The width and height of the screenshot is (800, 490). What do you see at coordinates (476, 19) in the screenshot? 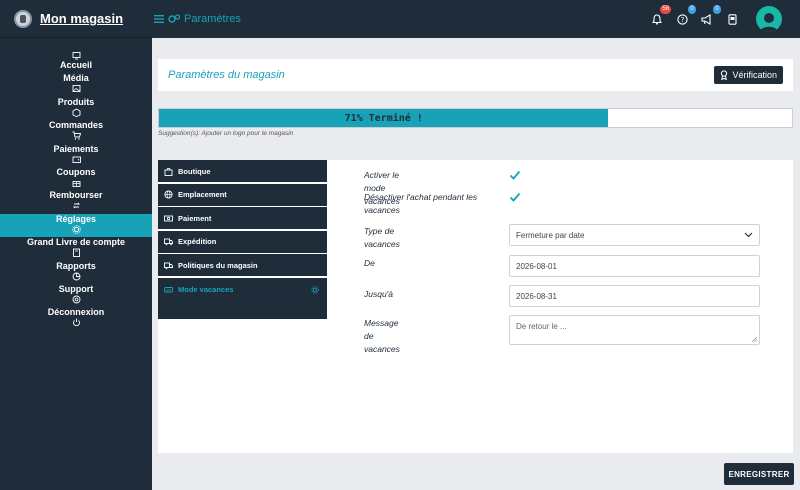
I see `topbar: Paramètres 58 ? 0 0` at bounding box center [476, 19].